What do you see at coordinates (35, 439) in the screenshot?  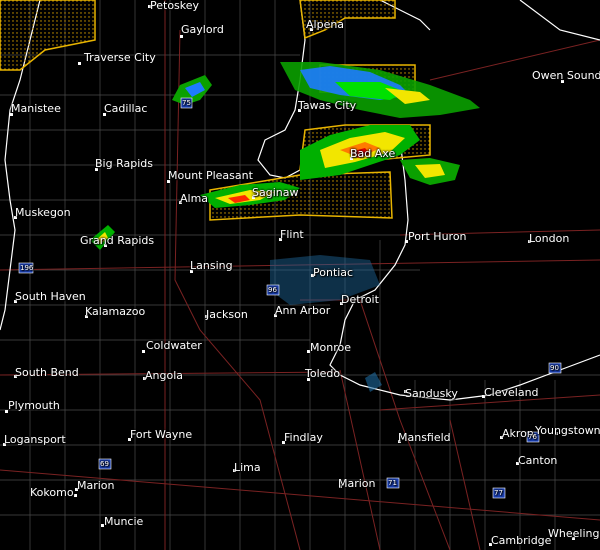 I see `city-label: Logansport` at bounding box center [35, 439].